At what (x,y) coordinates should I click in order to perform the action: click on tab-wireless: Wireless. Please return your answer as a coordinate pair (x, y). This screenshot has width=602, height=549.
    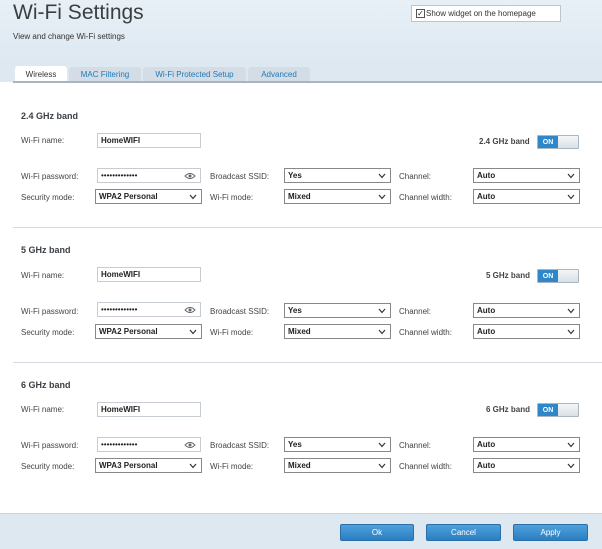
    Looking at the image, I should click on (41, 74).